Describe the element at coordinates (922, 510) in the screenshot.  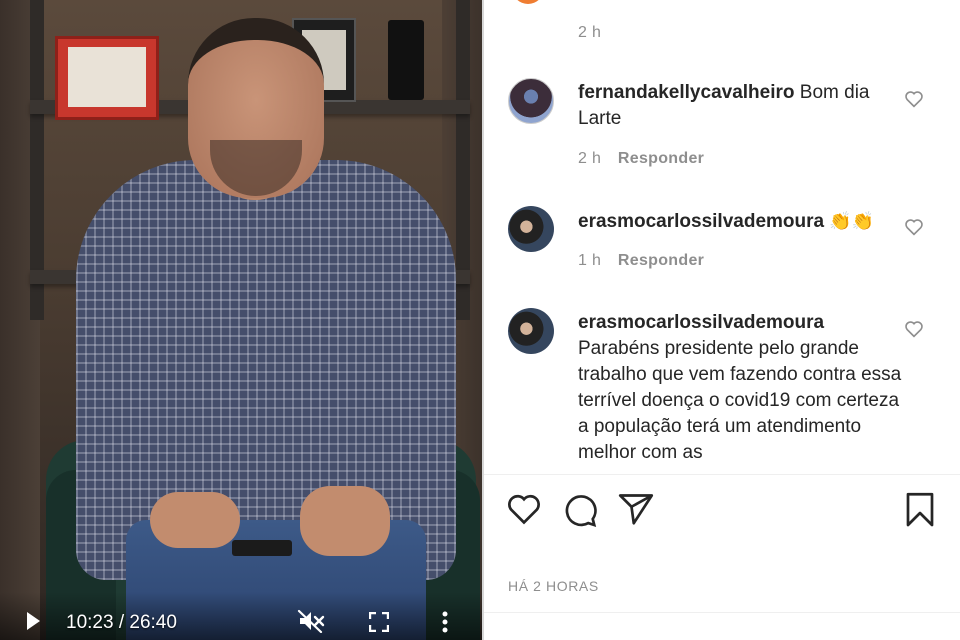
I see `bookmark-icon` at that location.